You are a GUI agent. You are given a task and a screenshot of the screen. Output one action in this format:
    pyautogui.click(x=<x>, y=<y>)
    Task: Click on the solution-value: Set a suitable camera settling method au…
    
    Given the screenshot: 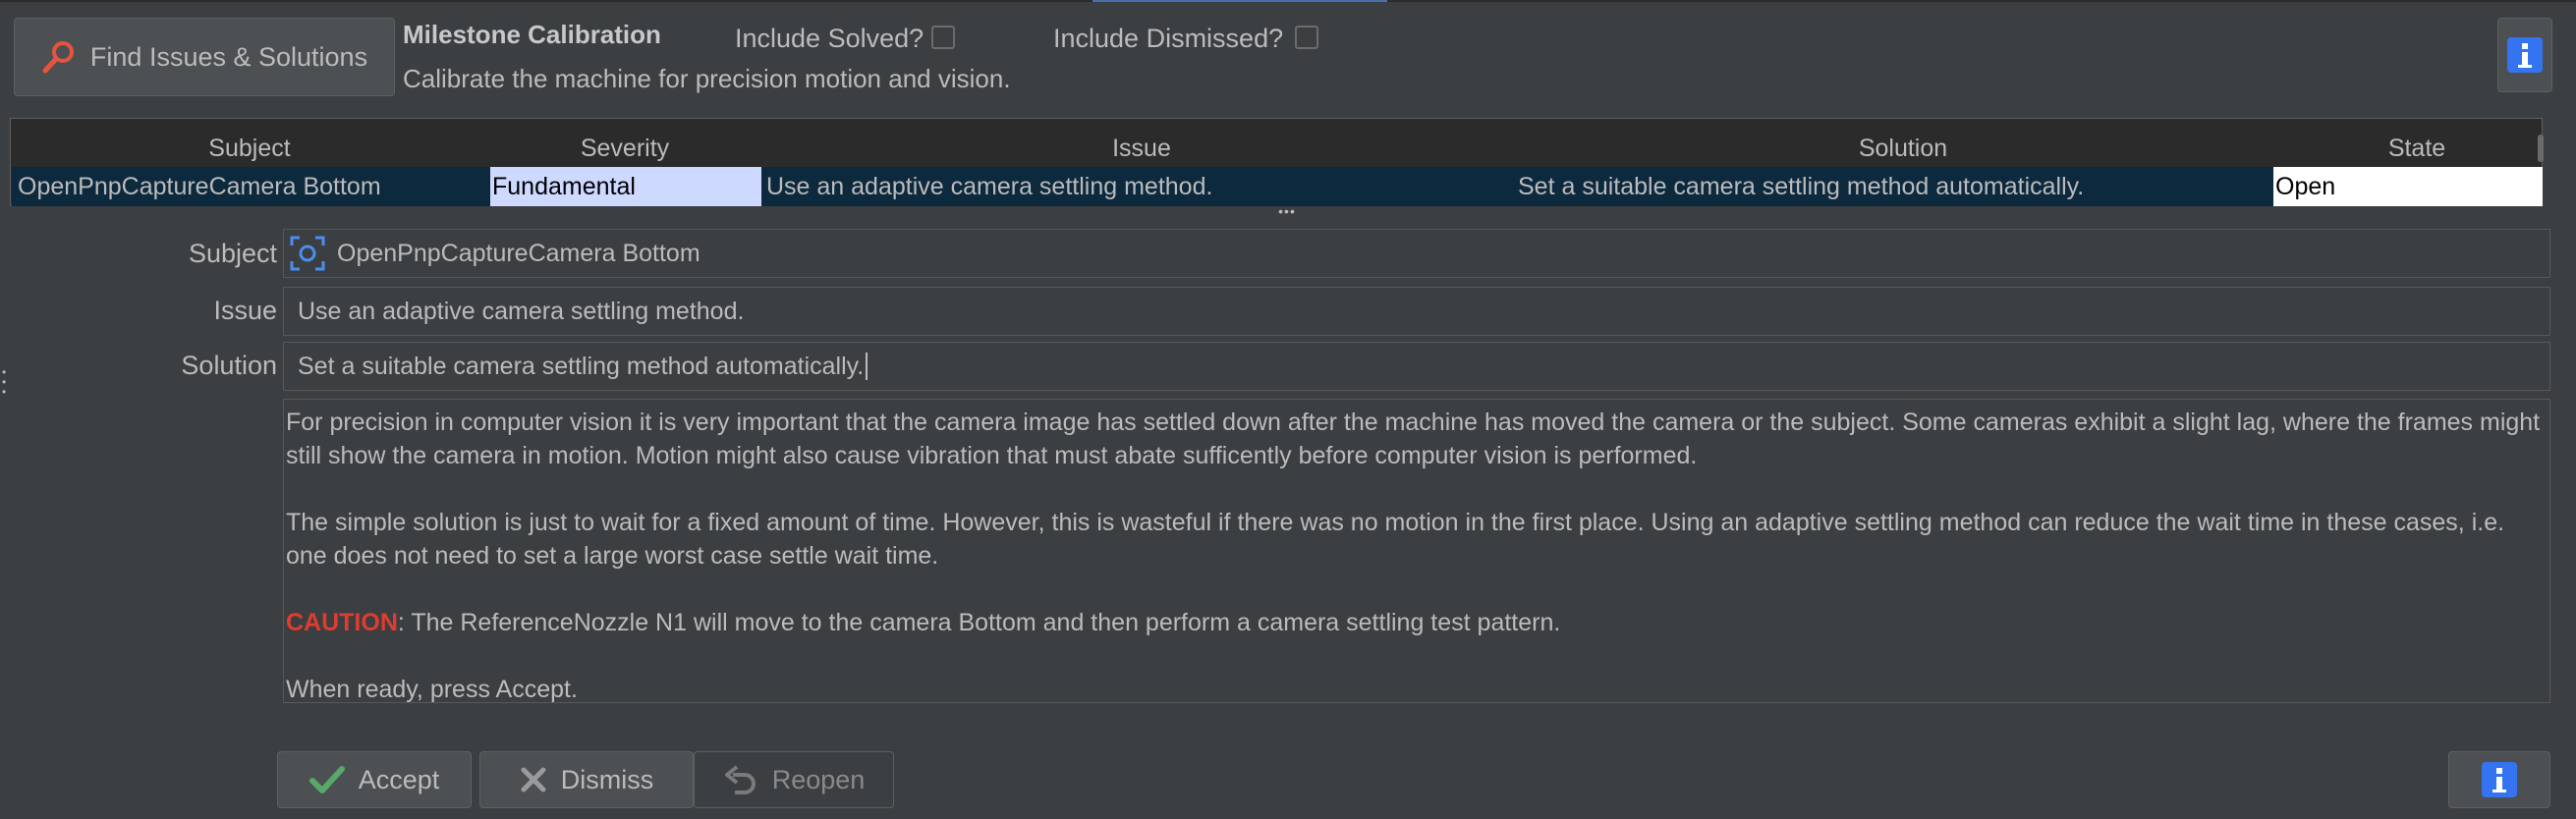 What is the action you would take?
    pyautogui.click(x=581, y=366)
    